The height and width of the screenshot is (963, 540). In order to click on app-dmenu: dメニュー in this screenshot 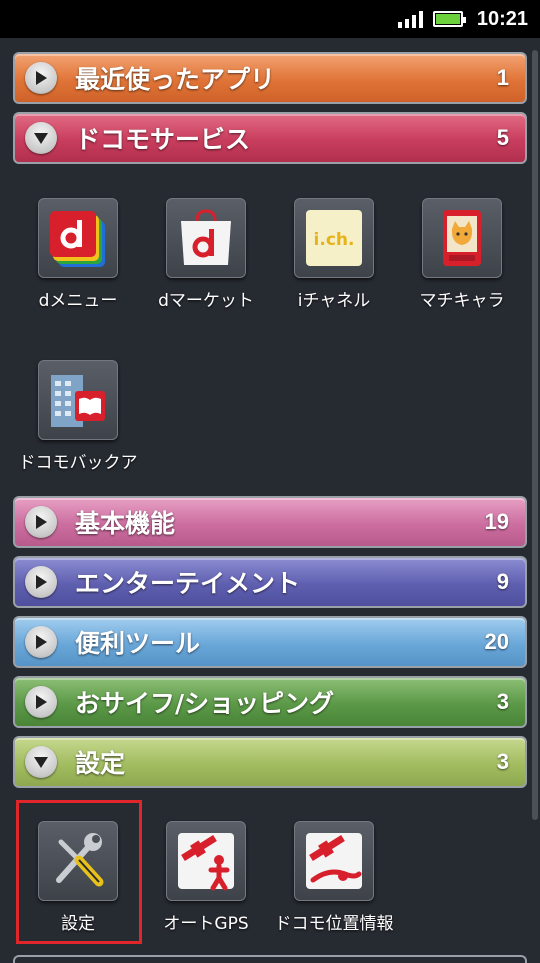, I will do `click(78, 254)`.